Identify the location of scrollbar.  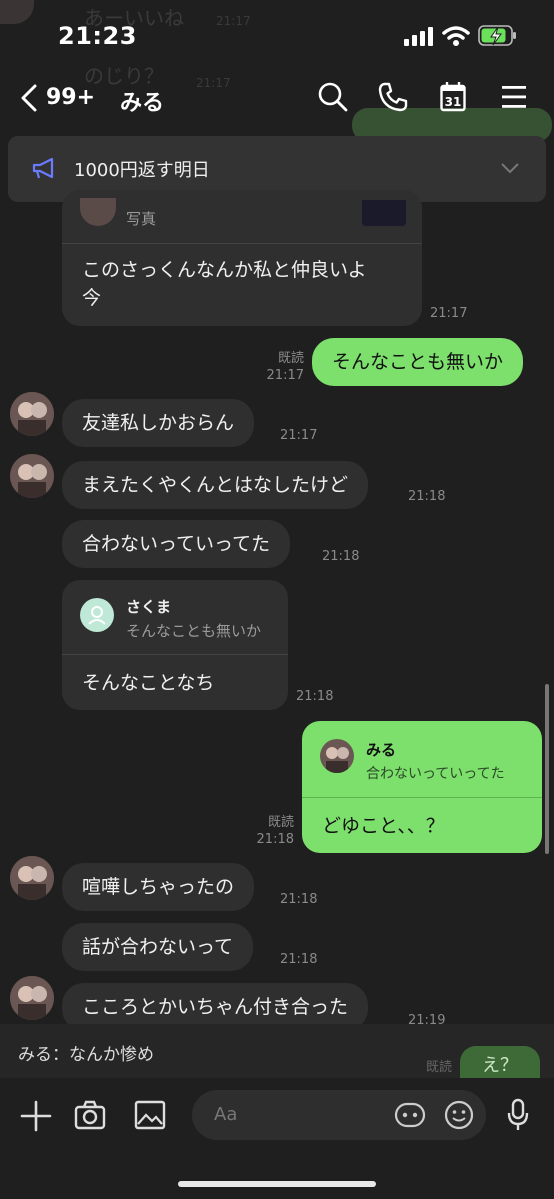
(547, 769).